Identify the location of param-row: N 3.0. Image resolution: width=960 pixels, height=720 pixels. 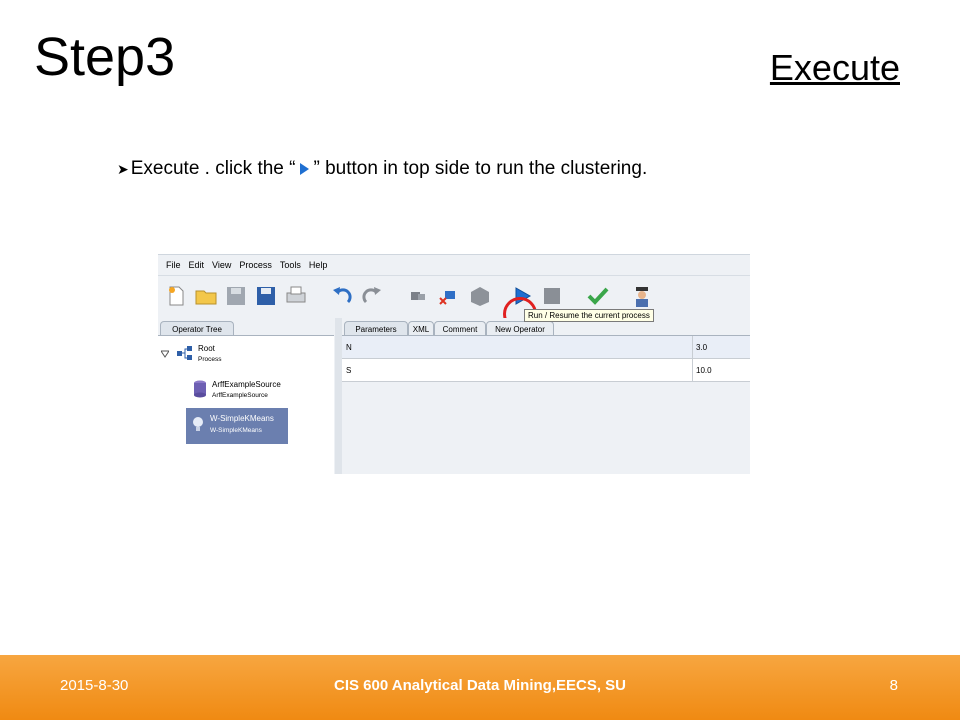
(546, 347).